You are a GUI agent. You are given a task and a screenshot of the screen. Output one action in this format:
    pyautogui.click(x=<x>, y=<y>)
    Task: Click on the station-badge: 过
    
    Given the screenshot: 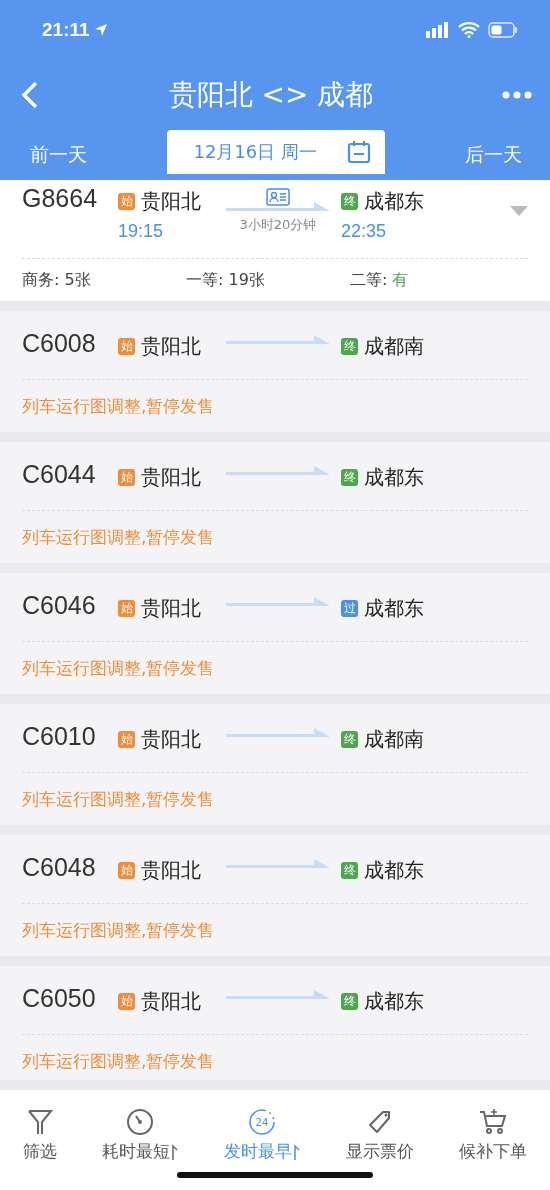 What is the action you would take?
    pyautogui.click(x=349, y=608)
    